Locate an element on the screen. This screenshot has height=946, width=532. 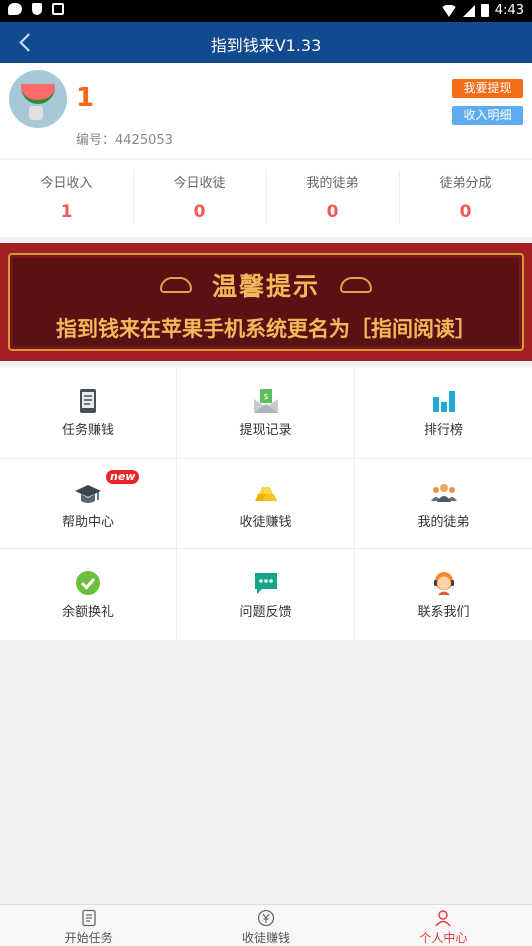
status-bar: 4:43 is located at coordinates (266, 11).